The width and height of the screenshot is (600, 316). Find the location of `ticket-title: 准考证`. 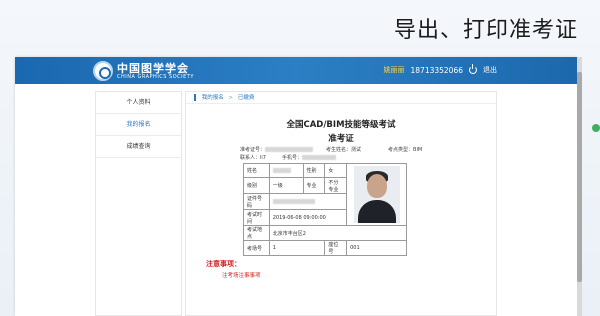

ticket-title: 准考证 is located at coordinates (341, 139).